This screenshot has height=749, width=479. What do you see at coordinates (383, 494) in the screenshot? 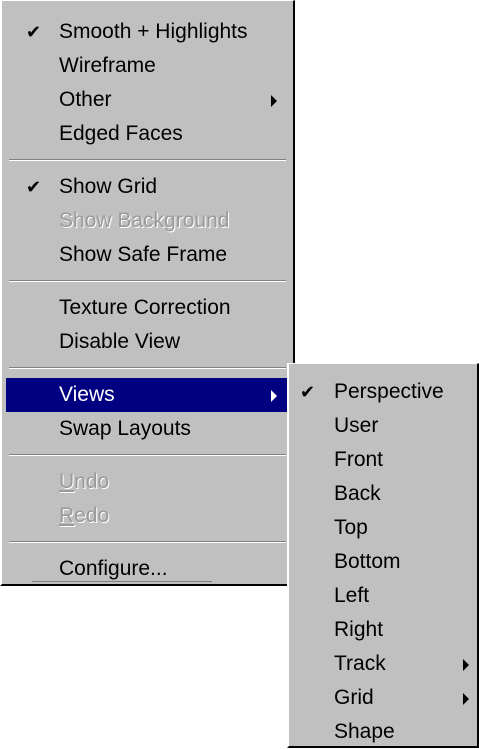
I see `submenu-item-back: Back` at bounding box center [383, 494].